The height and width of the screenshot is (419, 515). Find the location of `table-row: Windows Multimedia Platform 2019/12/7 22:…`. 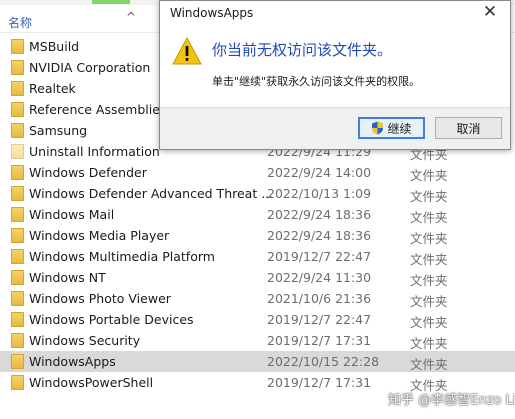

table-row: Windows Multimedia Platform 2019/12/7 22:… is located at coordinates (257, 256).